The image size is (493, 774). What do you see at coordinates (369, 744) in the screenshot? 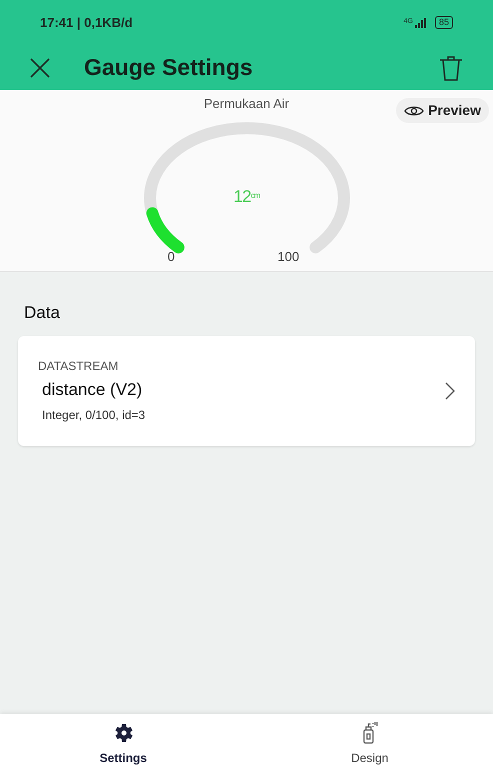
I see `nav-tab: Design` at bounding box center [369, 744].